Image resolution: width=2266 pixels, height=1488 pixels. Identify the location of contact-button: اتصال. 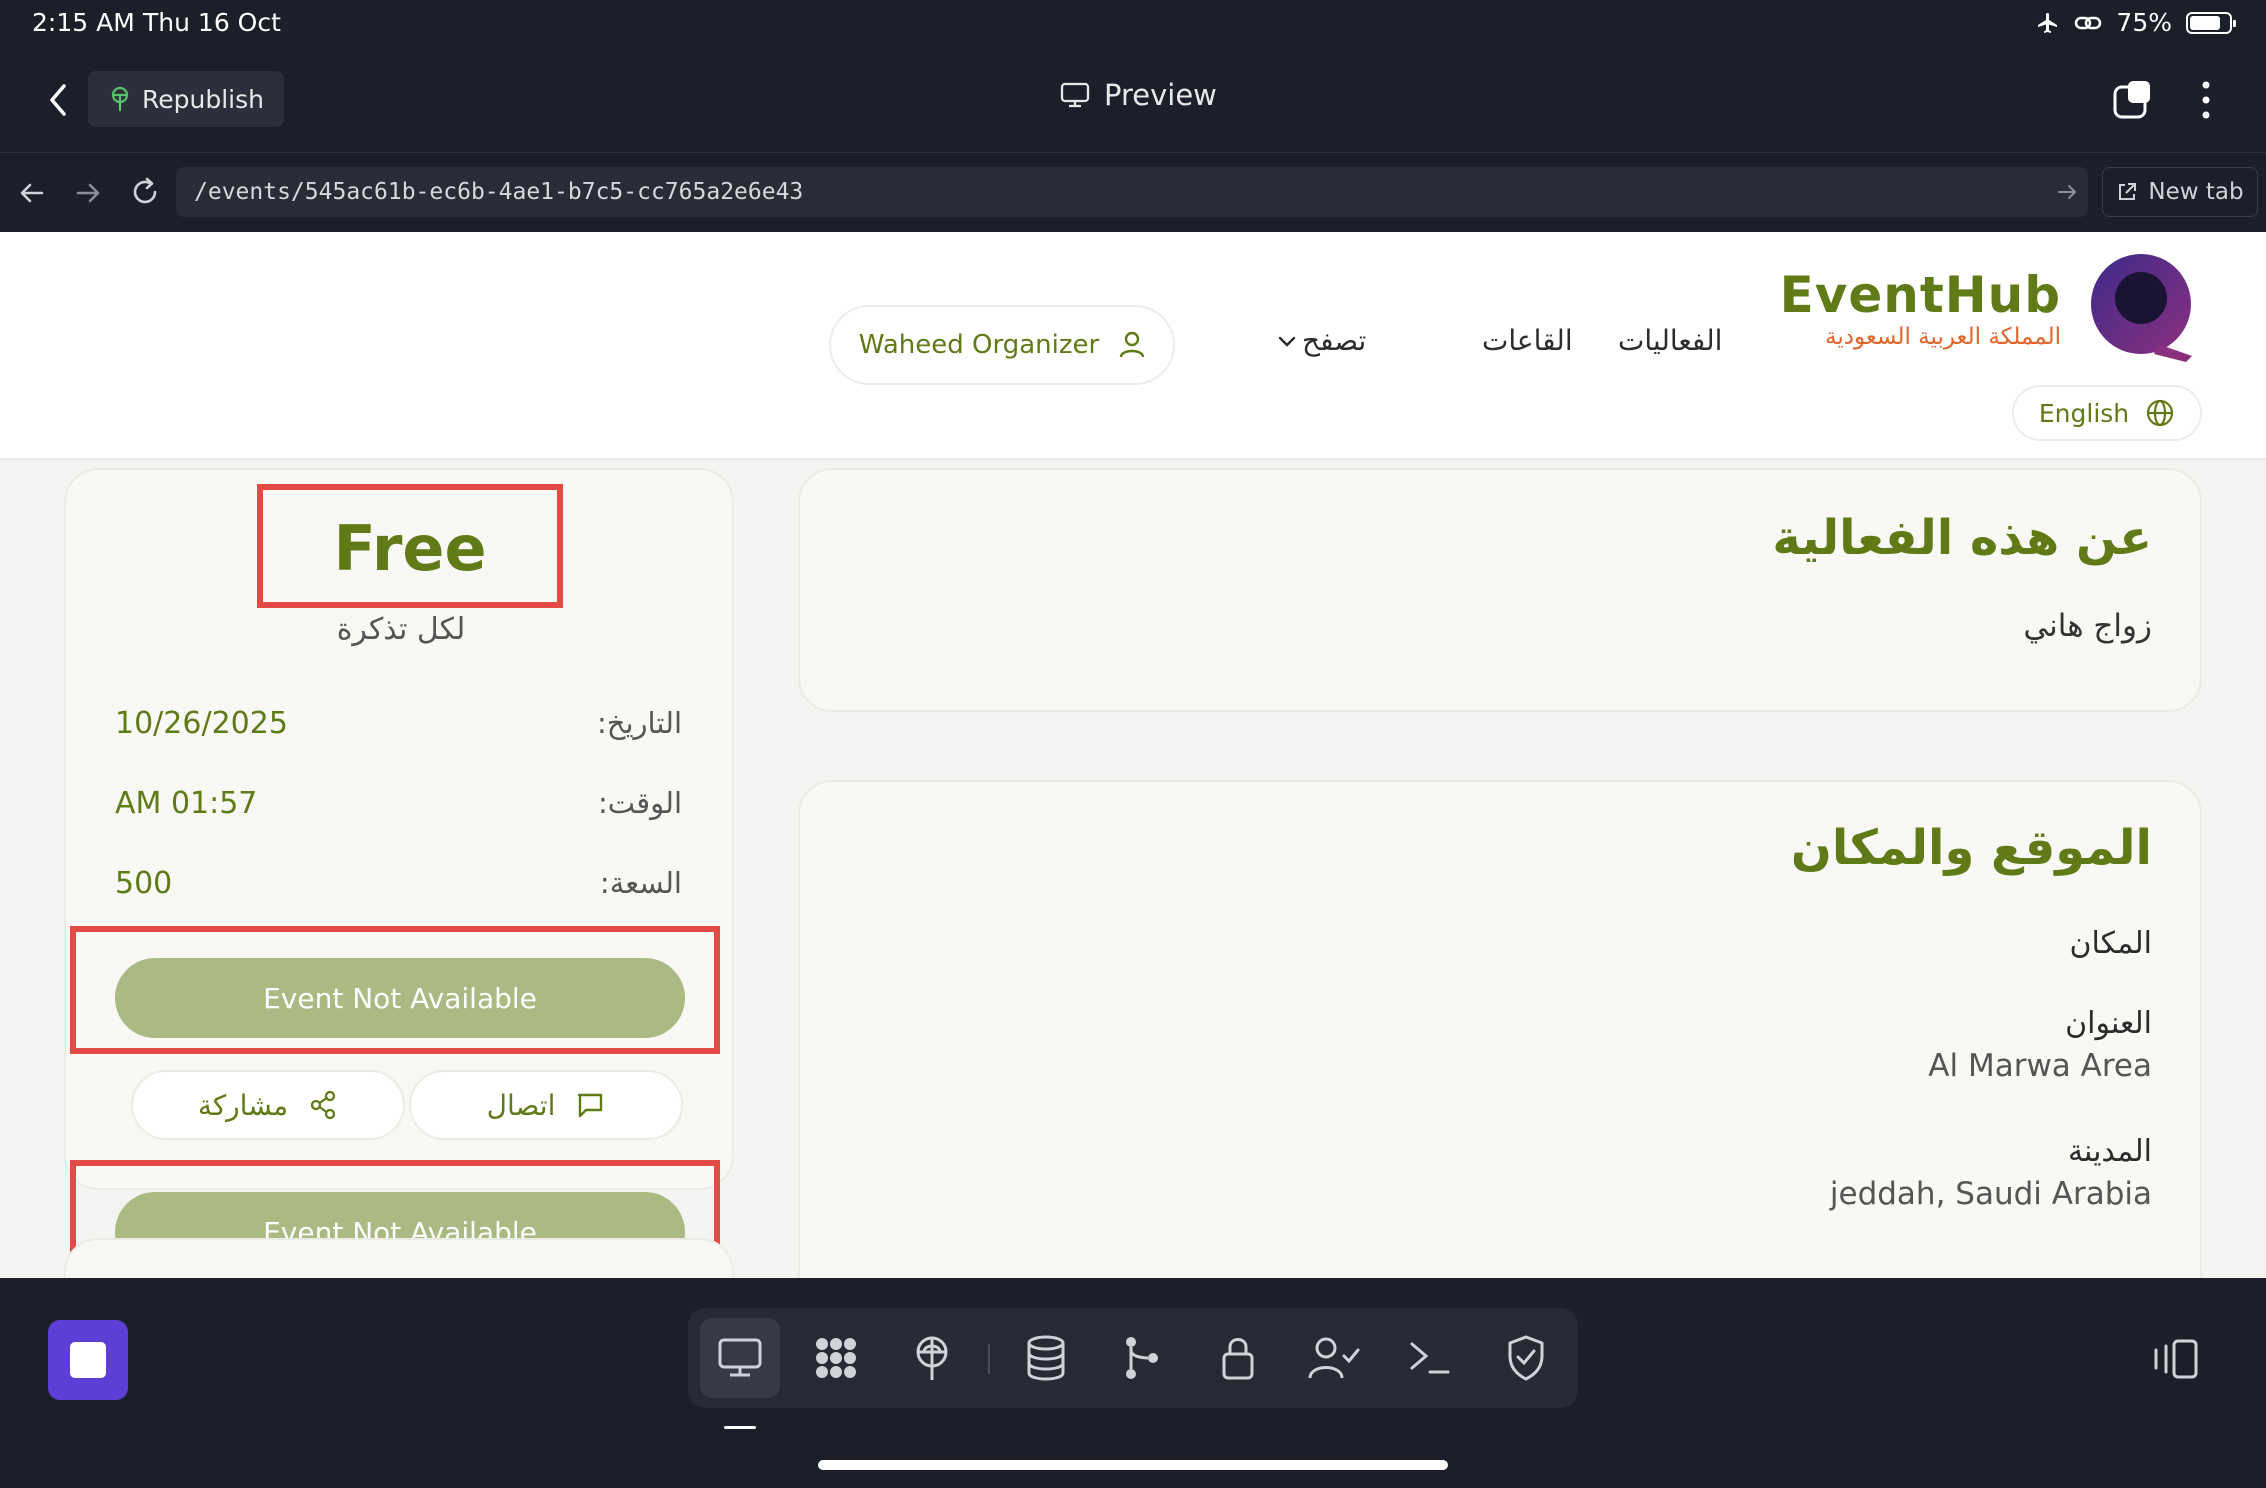
(546, 1105).